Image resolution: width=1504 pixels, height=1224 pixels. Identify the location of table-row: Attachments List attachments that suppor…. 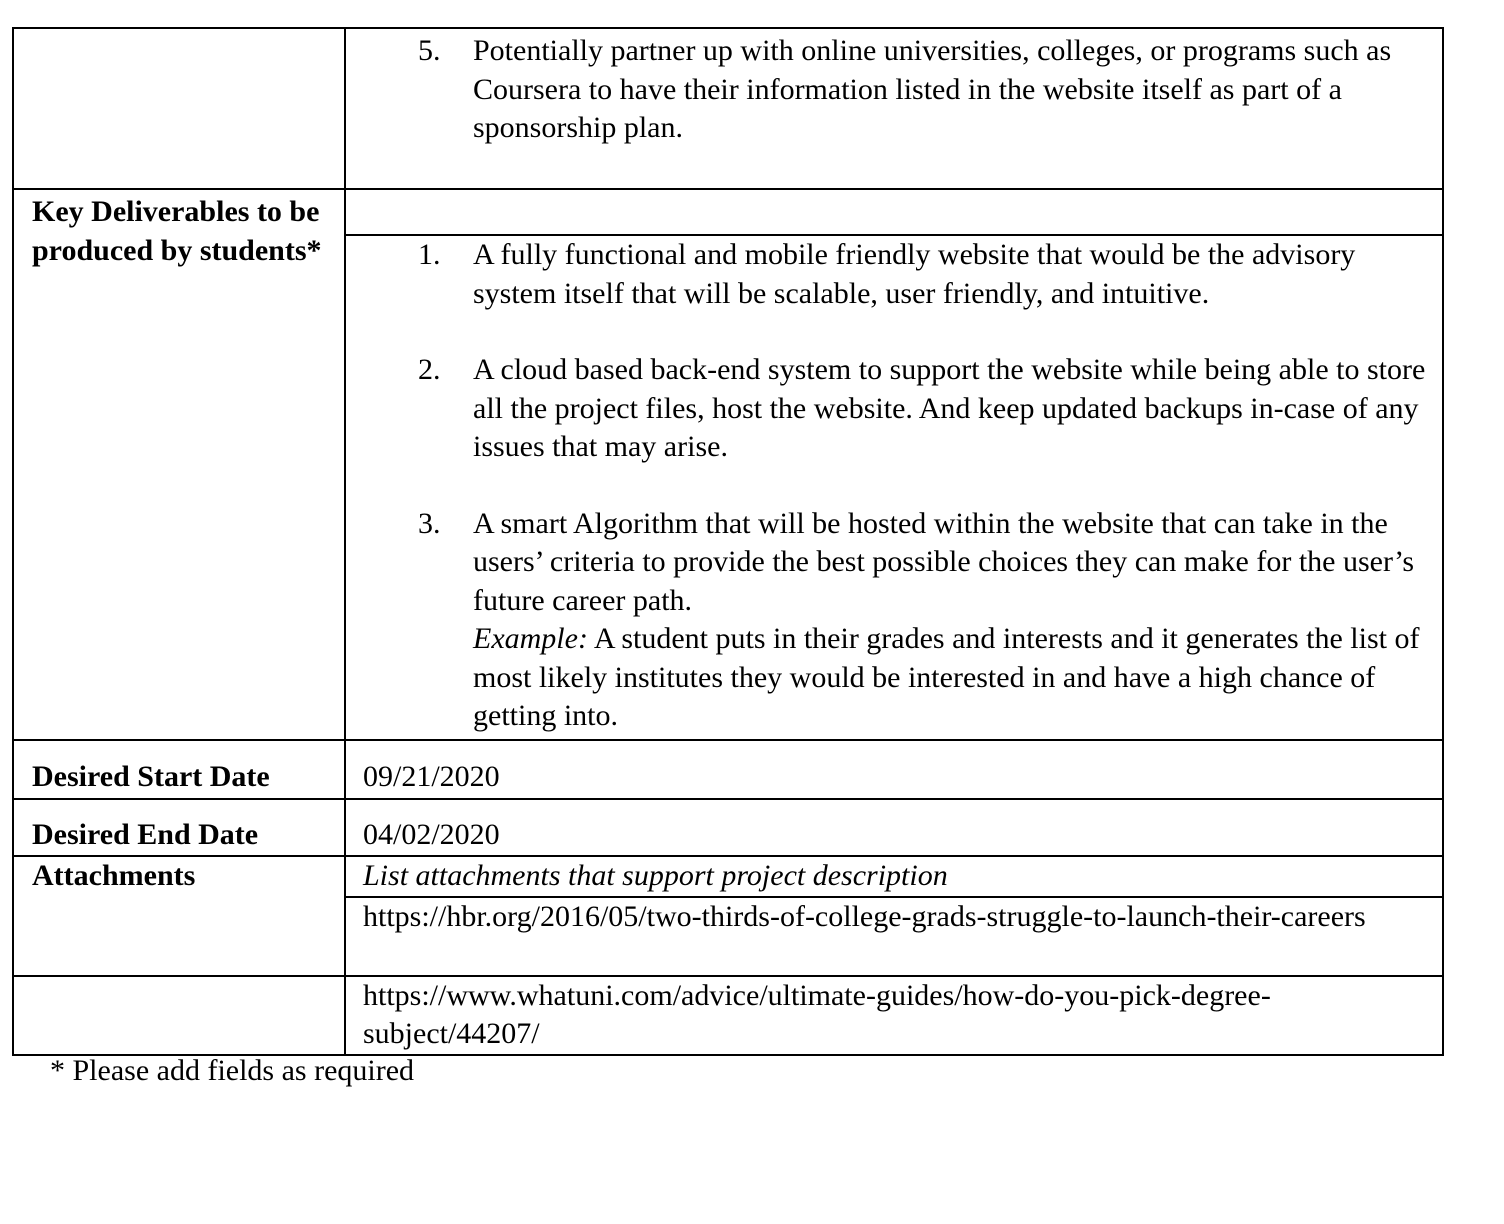
(728, 916).